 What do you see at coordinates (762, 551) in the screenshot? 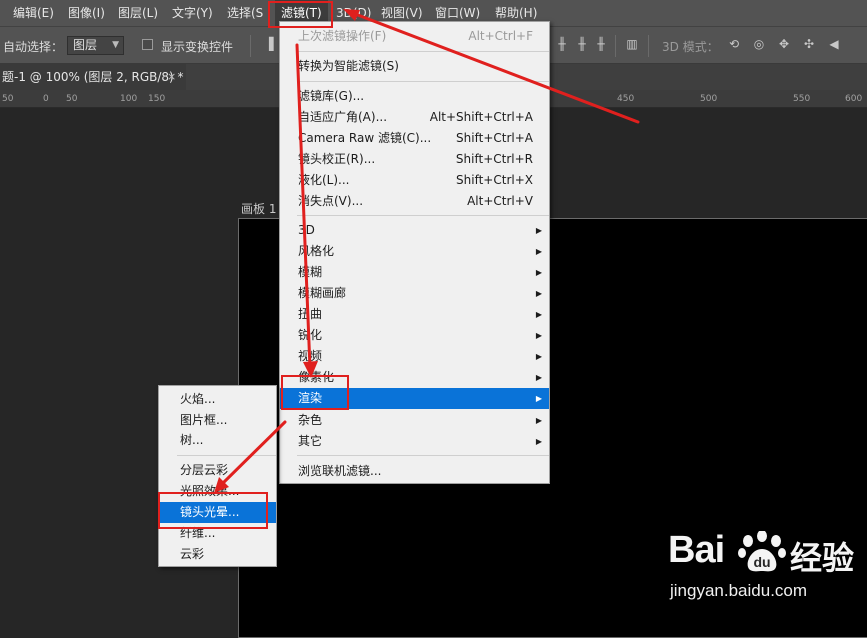
I see `paw-icon: du` at bounding box center [762, 551].